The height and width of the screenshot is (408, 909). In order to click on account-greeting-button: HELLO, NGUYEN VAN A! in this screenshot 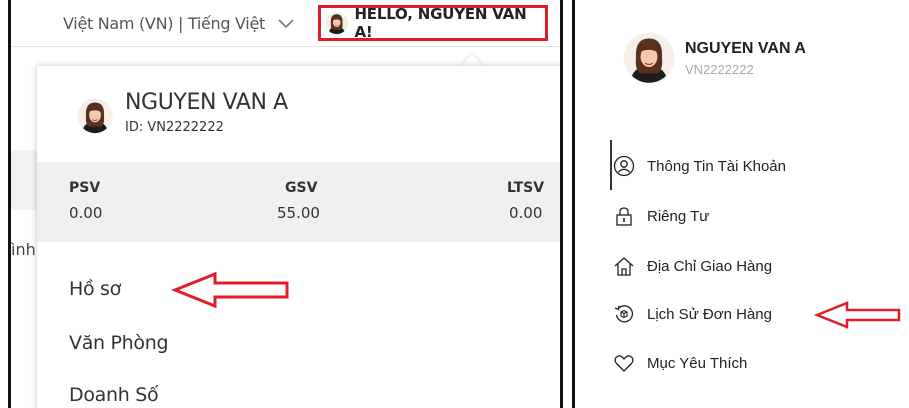, I will do `click(433, 23)`.